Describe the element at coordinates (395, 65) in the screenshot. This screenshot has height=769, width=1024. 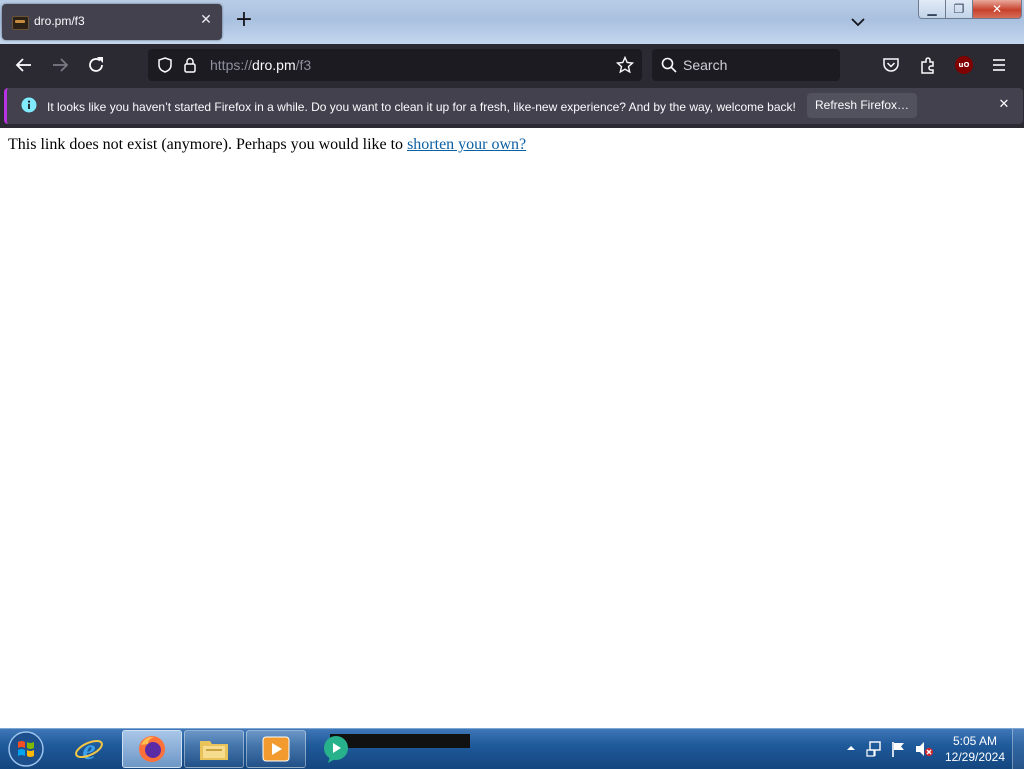
I see `url-bar: https://dro.pm/f3` at that location.